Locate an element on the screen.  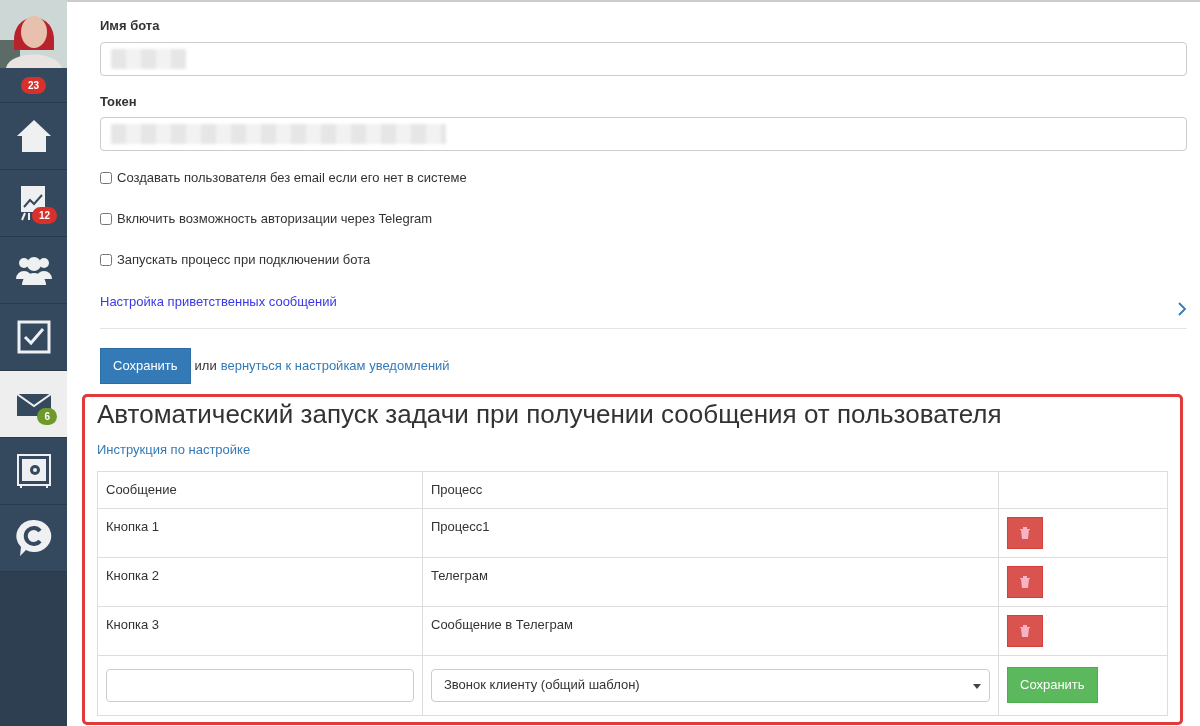
count-badge: 6 is located at coordinates (47, 416).